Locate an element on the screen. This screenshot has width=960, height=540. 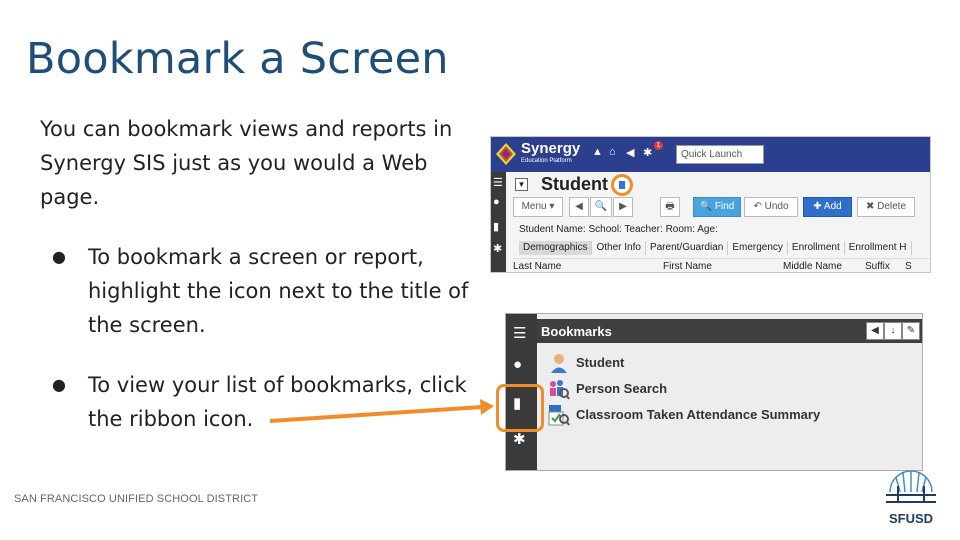
pointer-arrow is located at coordinates (381, 411).